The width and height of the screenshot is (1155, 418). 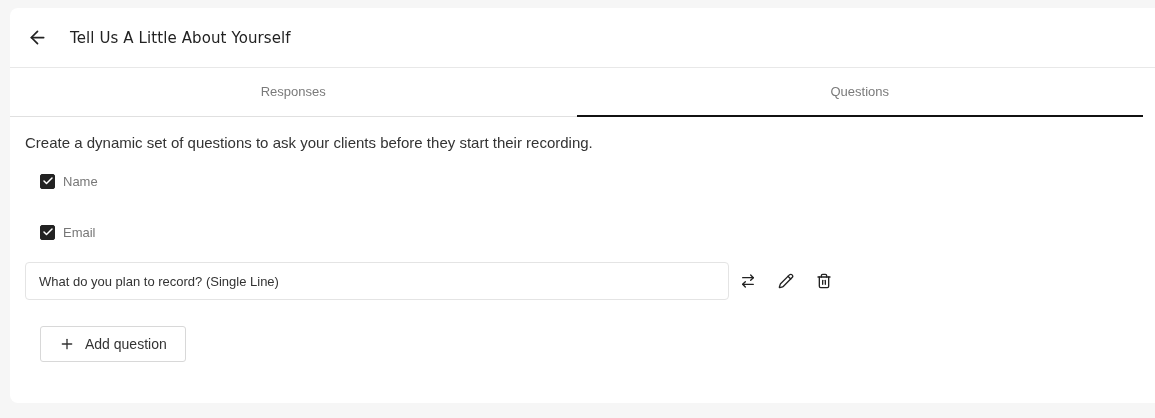 I want to click on checkbox-label: Email, so click(x=79, y=232).